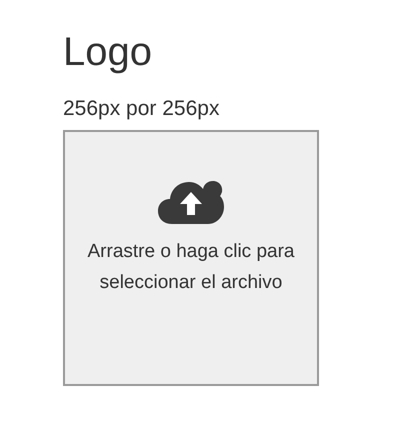 This screenshot has width=412, height=432. Describe the element at coordinates (108, 52) in the screenshot. I see `section-title: Logo` at that location.